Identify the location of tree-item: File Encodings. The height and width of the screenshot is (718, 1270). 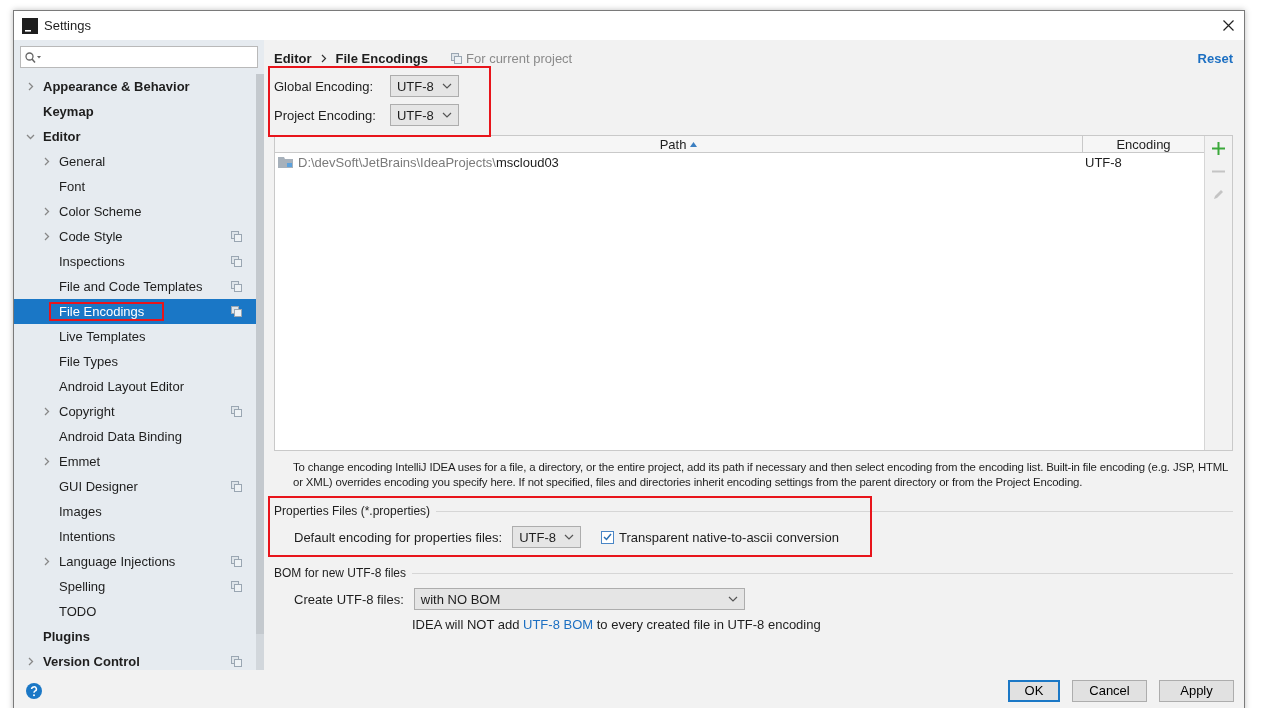
(135, 311).